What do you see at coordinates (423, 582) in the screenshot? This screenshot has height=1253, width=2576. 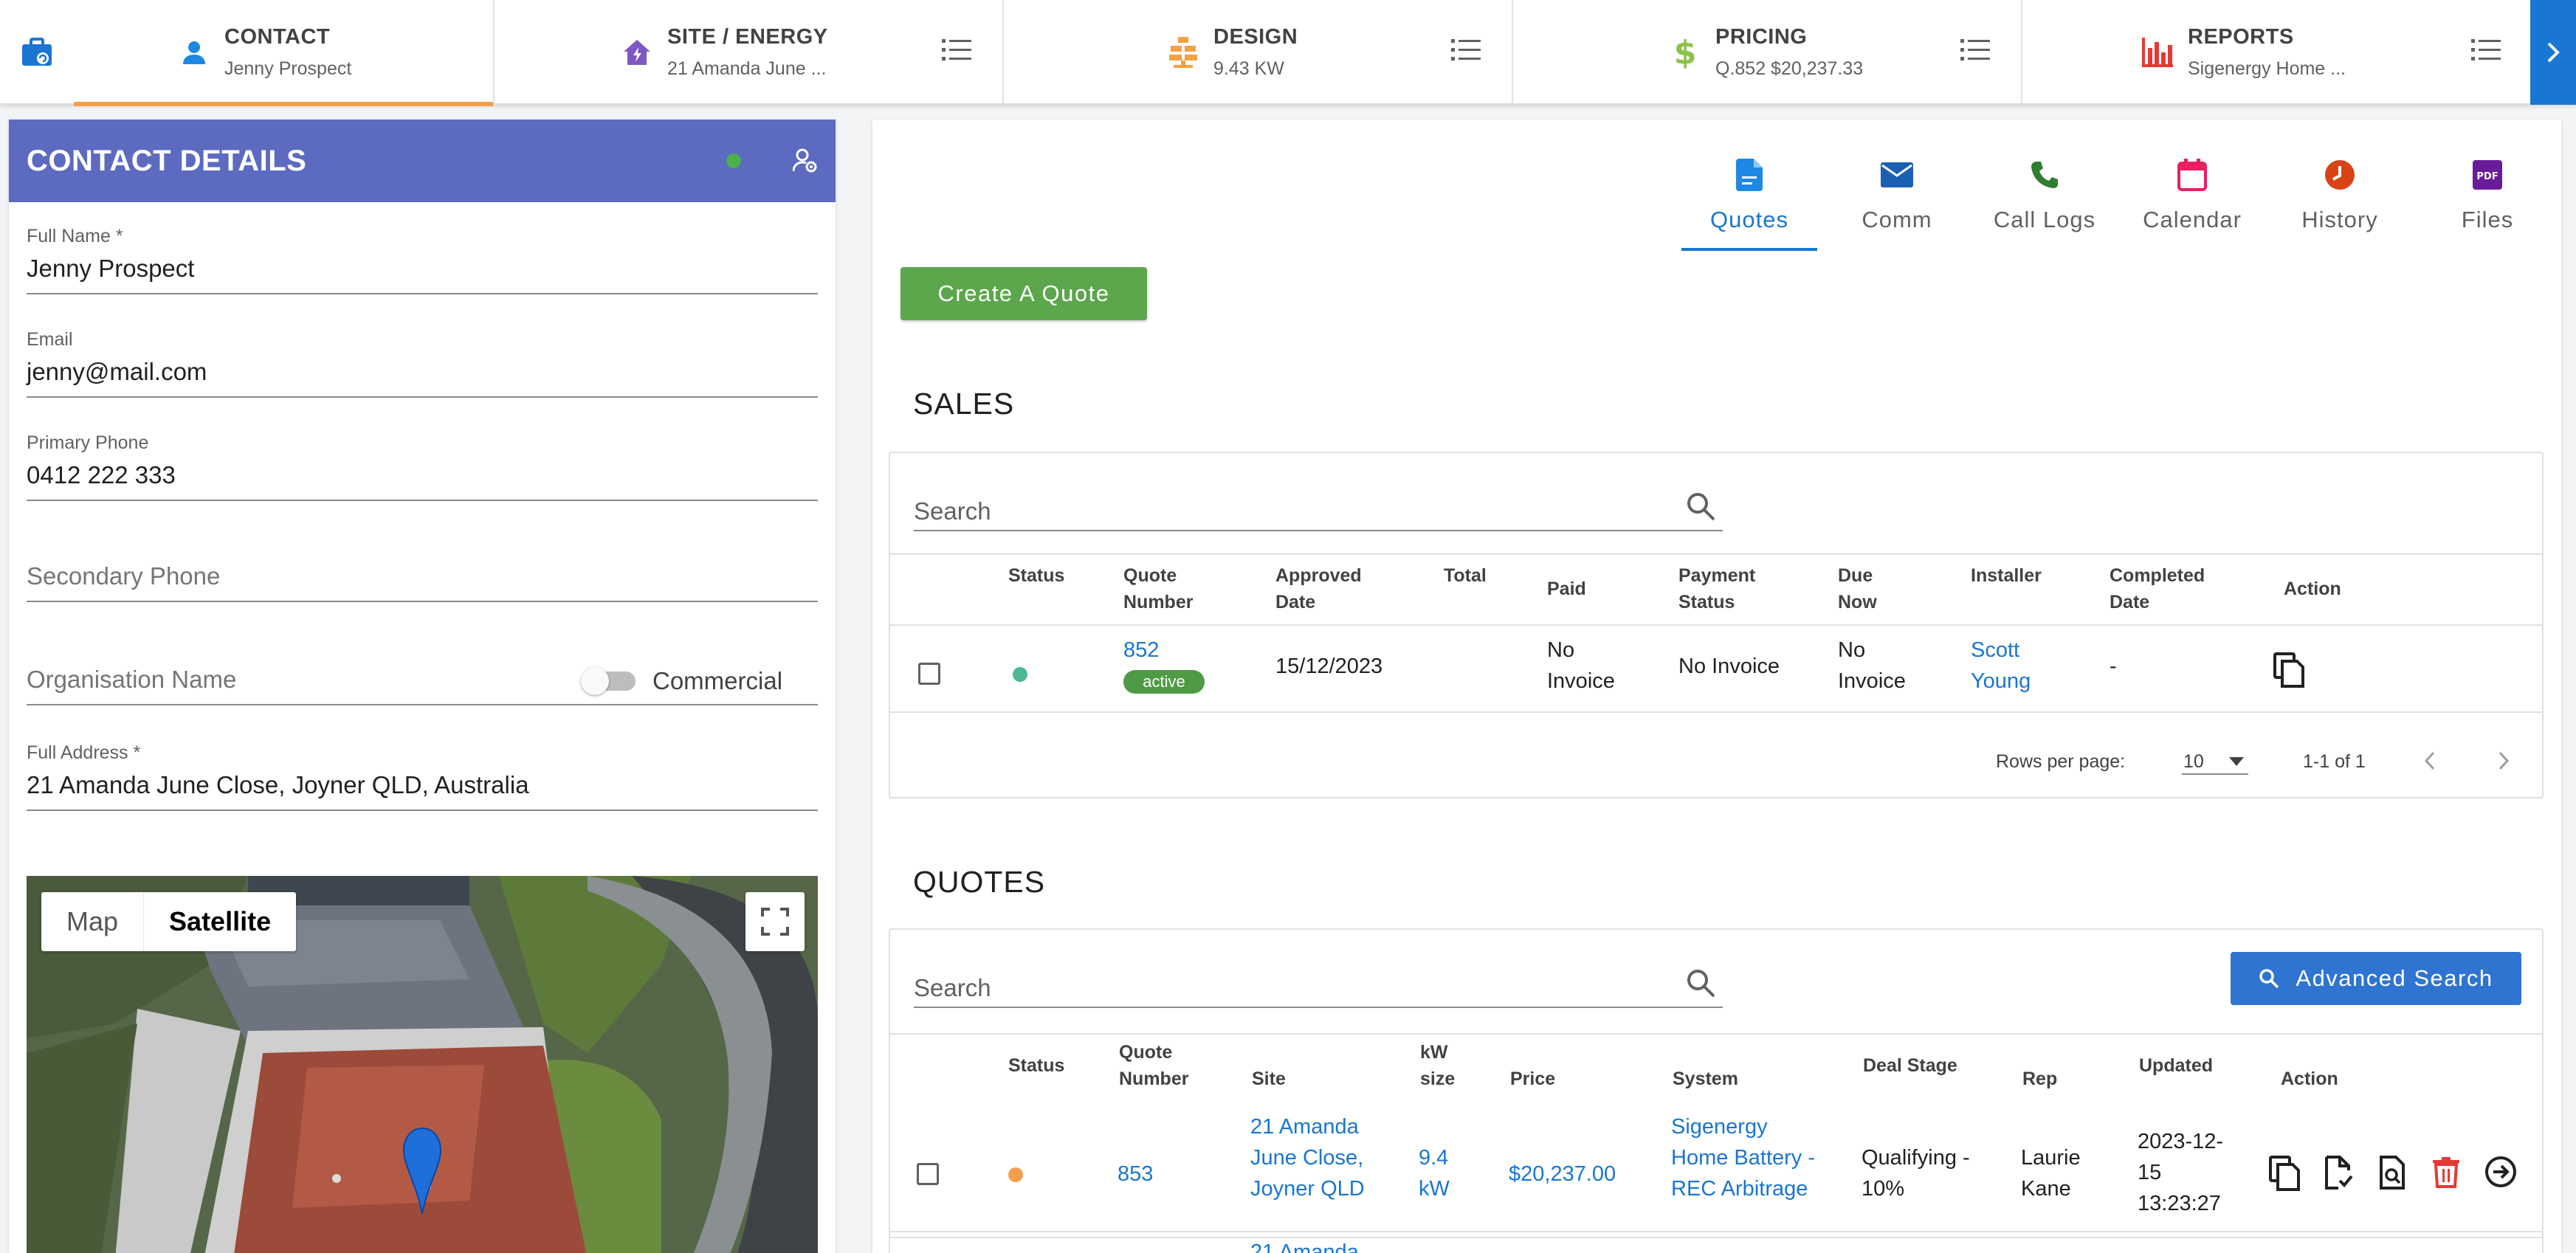 I see `secondary-phone-field: Secondary Phone` at bounding box center [423, 582].